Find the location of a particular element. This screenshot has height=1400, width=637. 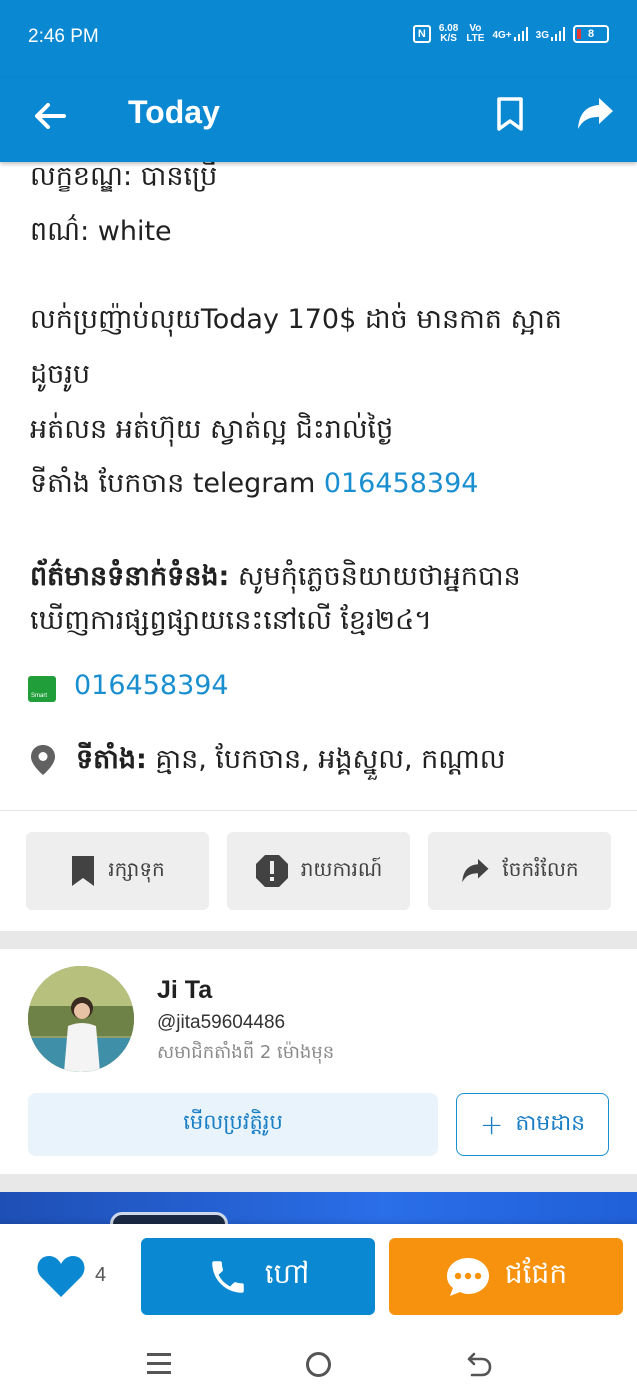

seller-handle: @jita59604486 is located at coordinates (221, 1022).